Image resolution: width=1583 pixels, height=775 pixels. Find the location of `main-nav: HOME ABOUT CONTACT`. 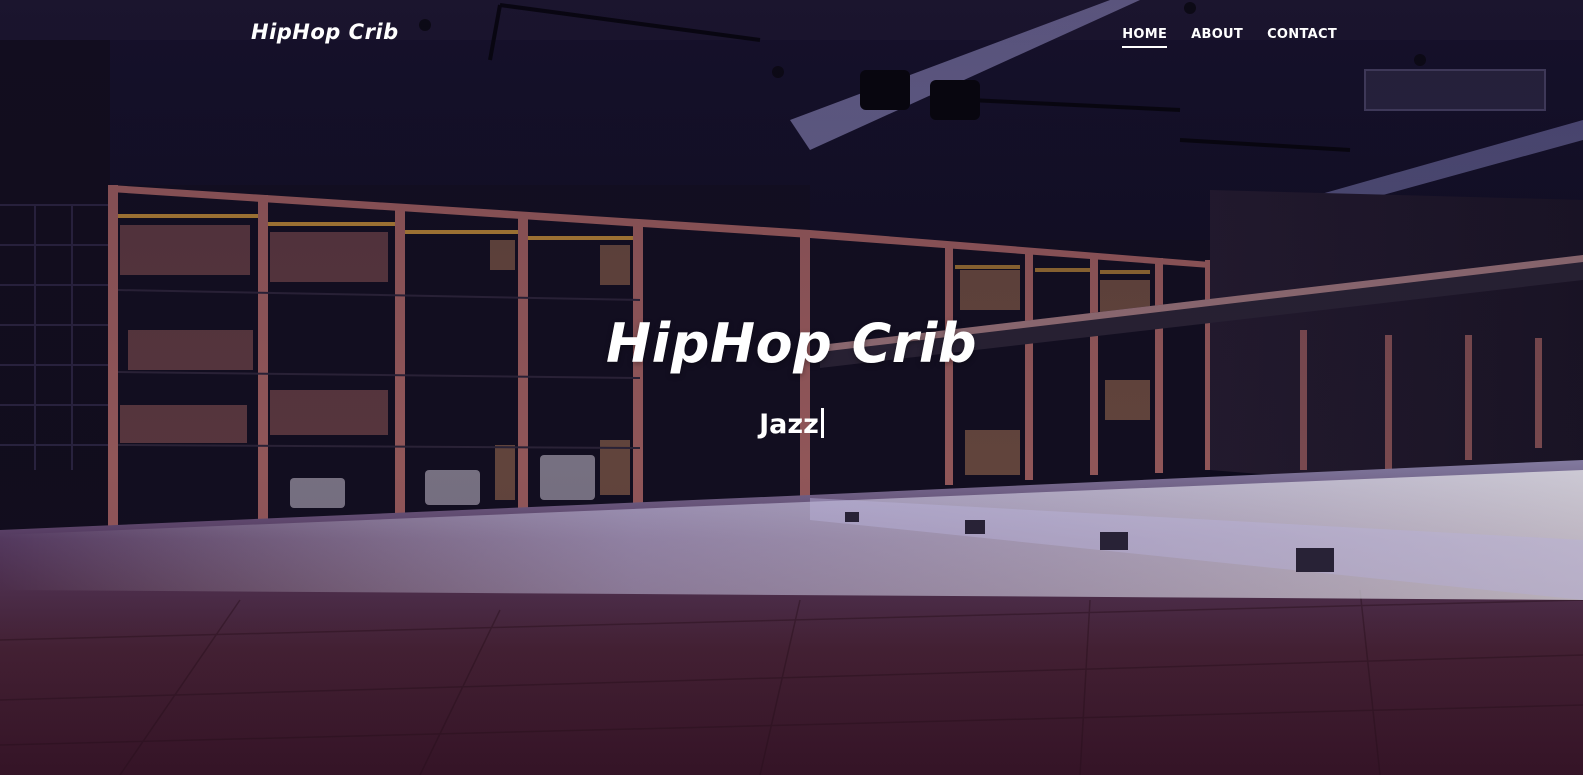

main-nav: HOME ABOUT CONTACT is located at coordinates (1229, 37).